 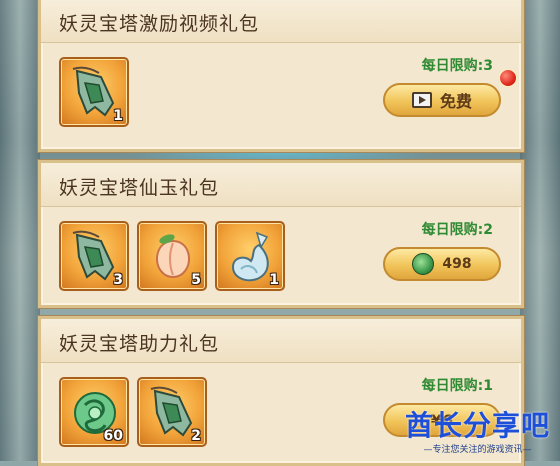 What do you see at coordinates (139, 344) in the screenshot?
I see `pack-title: 妖灵宝塔助力礼包` at bounding box center [139, 344].